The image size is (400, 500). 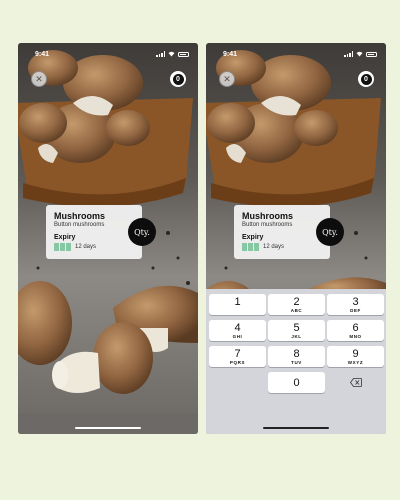 I want to click on key-digit: 1, so click(x=237, y=302).